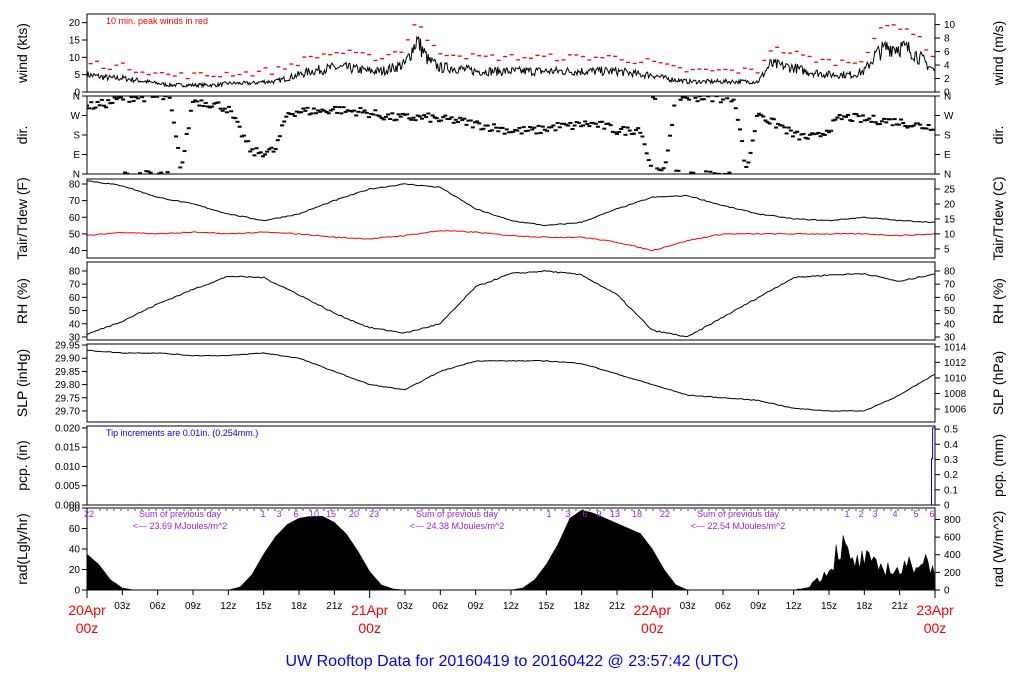 This screenshot has height=700, width=1024. I want to click on slp-ylabel-right: SLP (hPa), so click(998, 383).